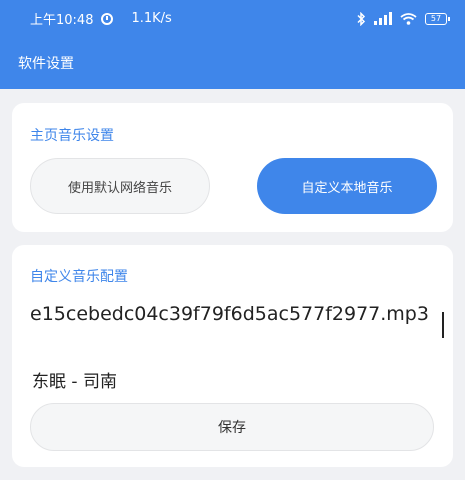 The height and width of the screenshot is (480, 465). What do you see at coordinates (79, 277) in the screenshot?
I see `custom-music-title: 自定义音乐配置` at bounding box center [79, 277].